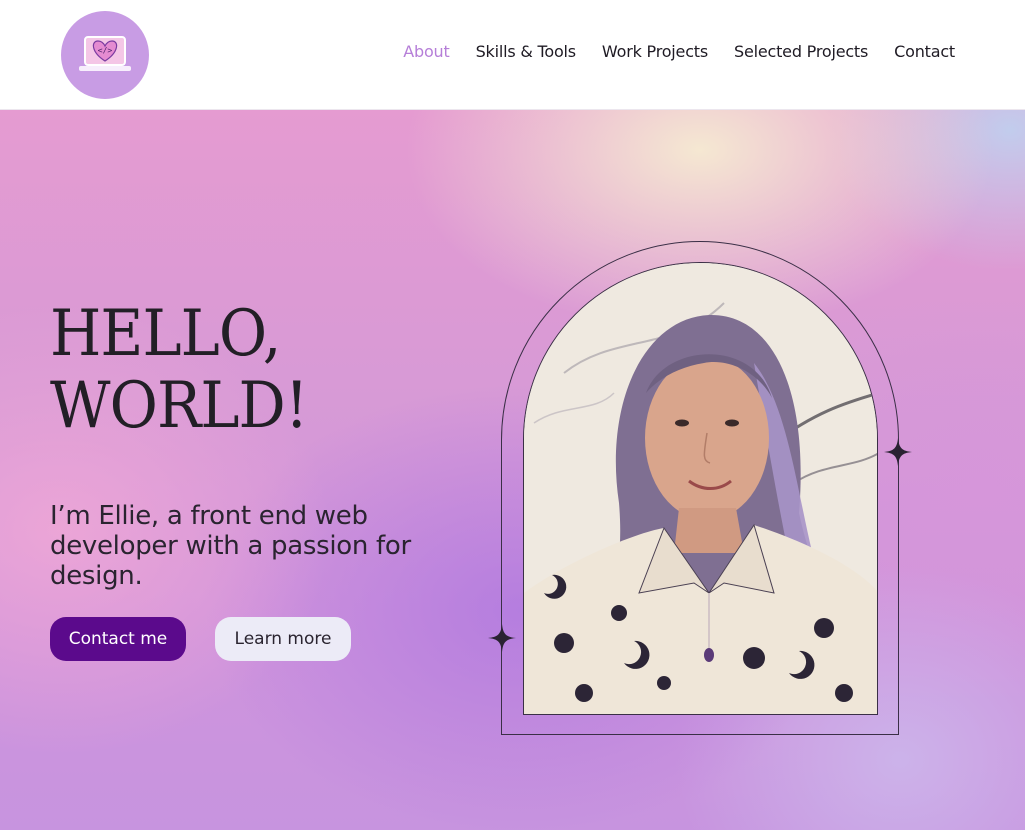 This screenshot has height=830, width=1025. I want to click on hero-heading-line2: WORLD!, so click(179, 406).